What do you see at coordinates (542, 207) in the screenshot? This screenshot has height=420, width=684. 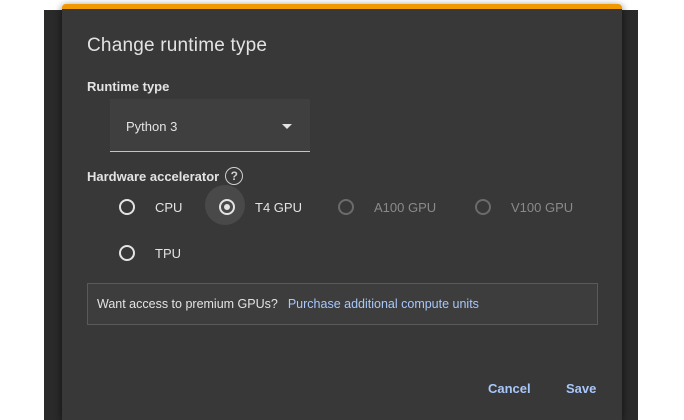 I see `radio-label-v100-gpu: V100 GPU` at bounding box center [542, 207].